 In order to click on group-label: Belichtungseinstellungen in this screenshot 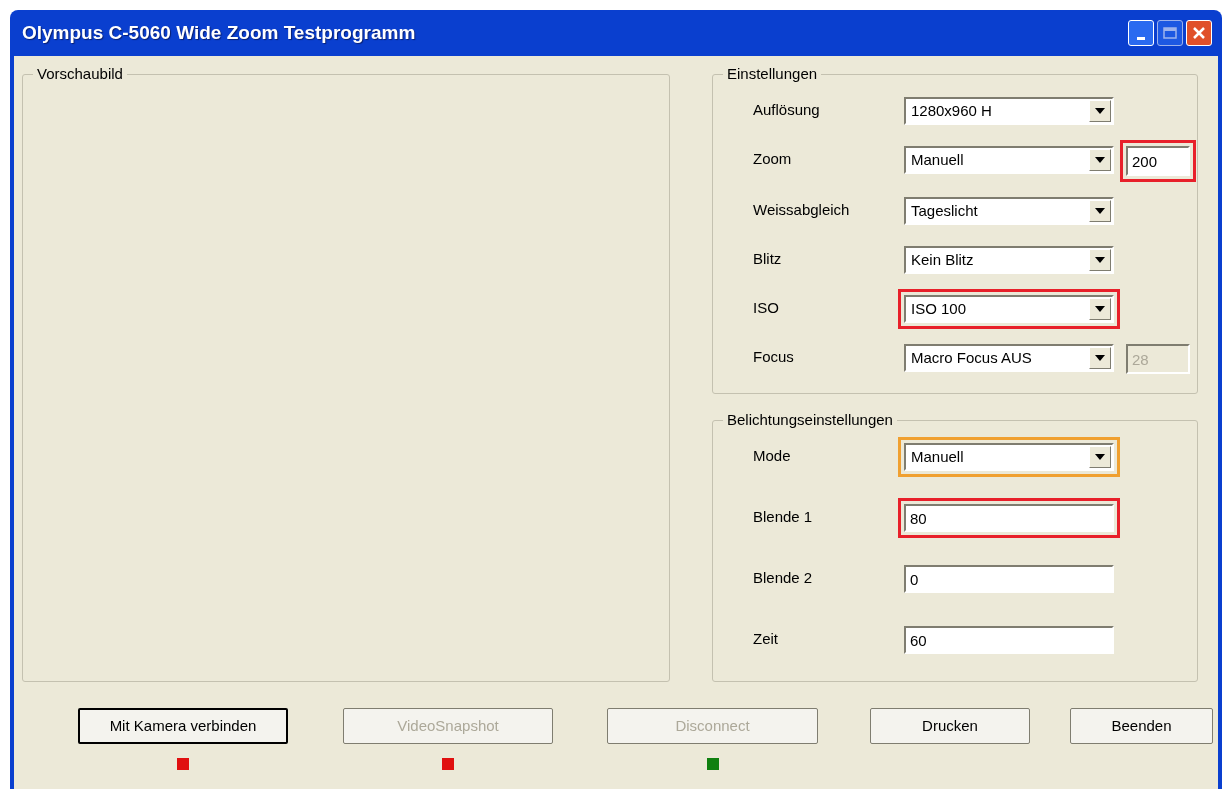, I will do `click(810, 420)`.